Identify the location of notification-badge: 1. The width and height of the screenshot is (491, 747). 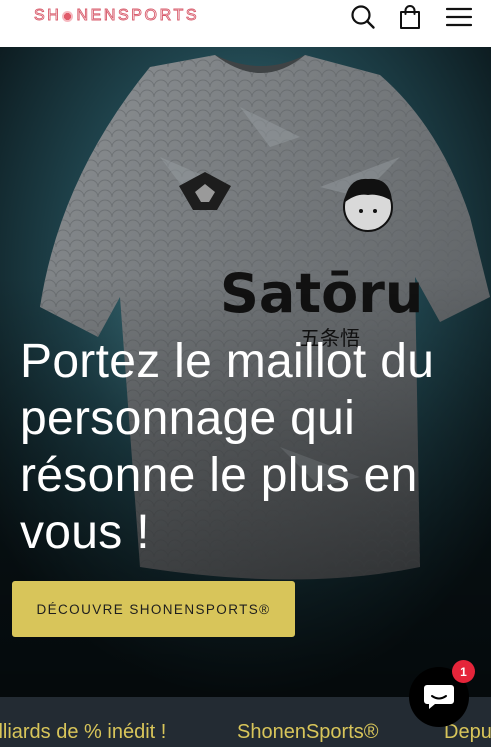
(463, 671).